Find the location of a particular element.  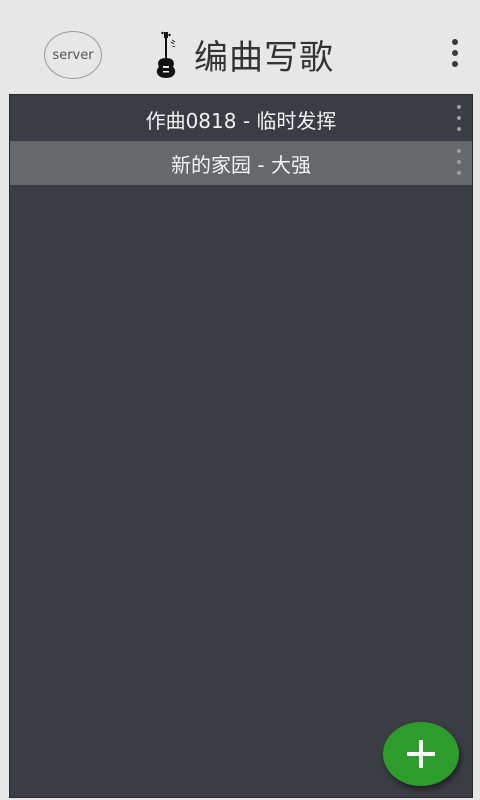

add-song-button is located at coordinates (421, 754).